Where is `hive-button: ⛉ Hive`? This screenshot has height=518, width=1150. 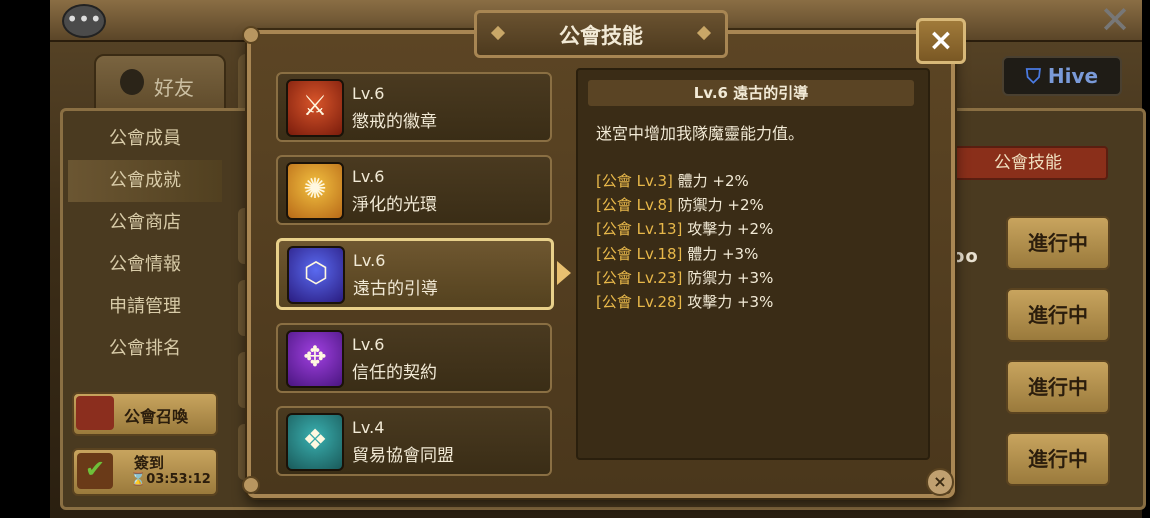
hive-button: ⛉ Hive is located at coordinates (1062, 76).